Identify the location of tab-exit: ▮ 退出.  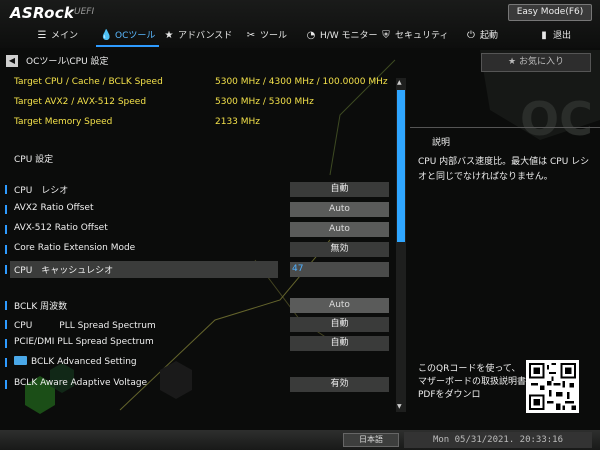
(554, 37).